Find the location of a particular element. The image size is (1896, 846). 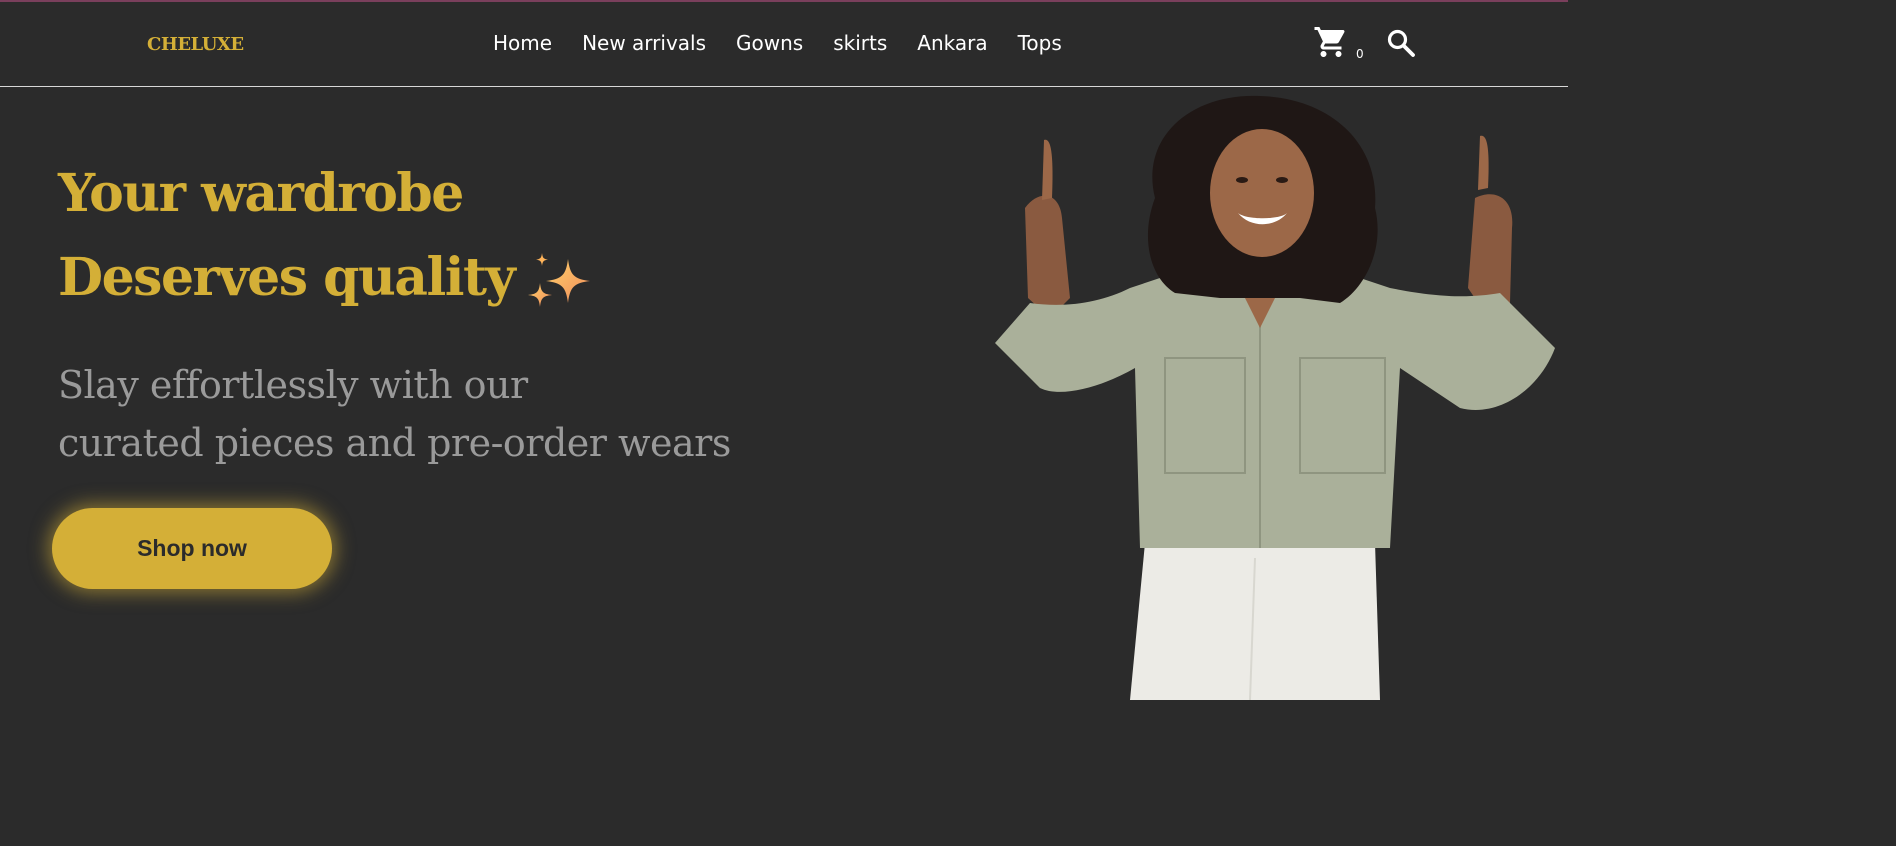

sparkles-icon is located at coordinates (559, 279).